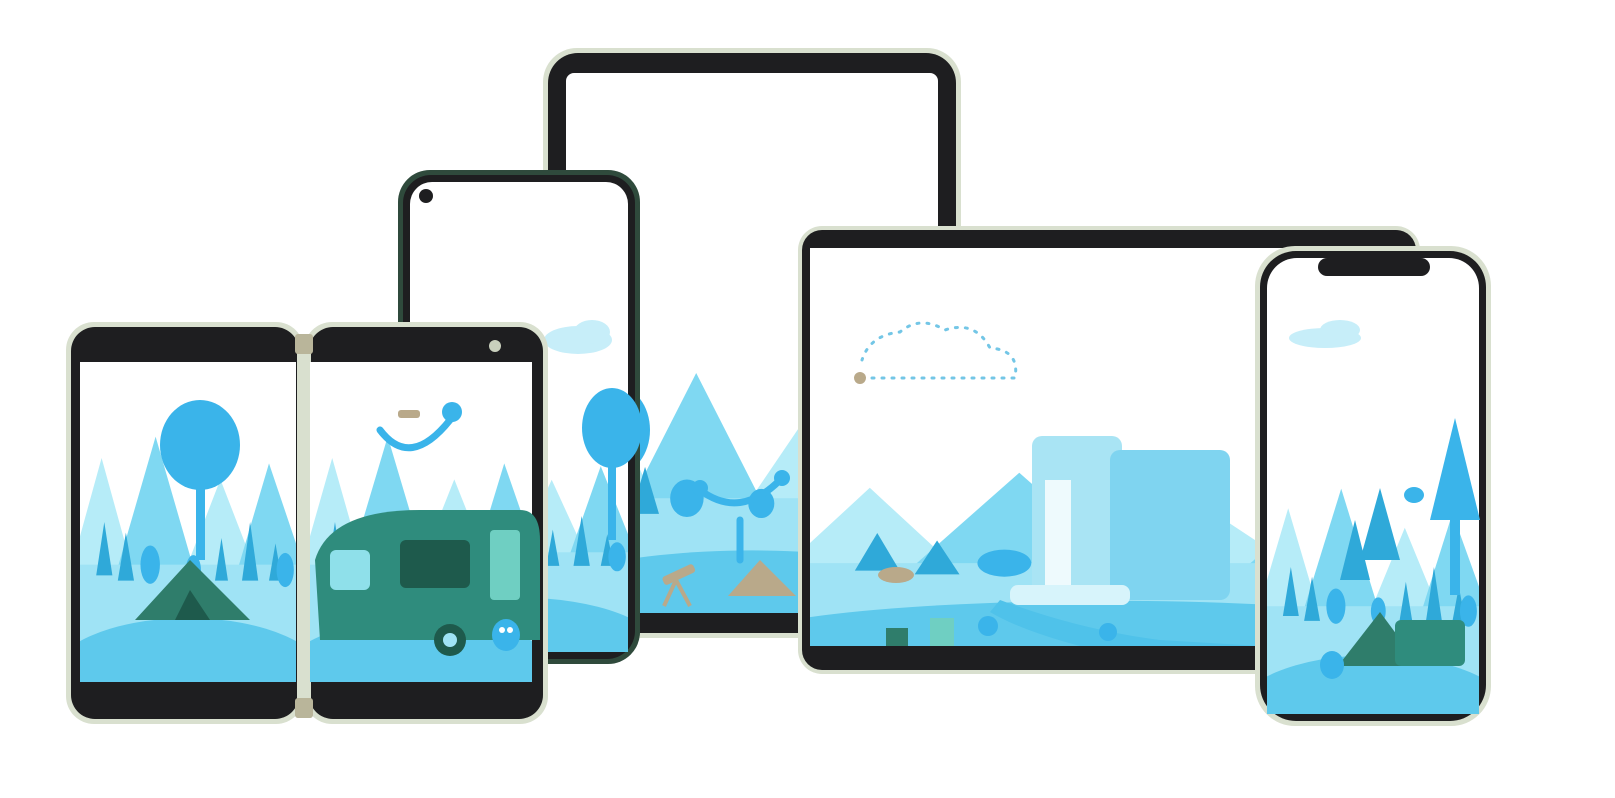  Describe the element at coordinates (304, 527) in the screenshot. I see `hinge` at that location.